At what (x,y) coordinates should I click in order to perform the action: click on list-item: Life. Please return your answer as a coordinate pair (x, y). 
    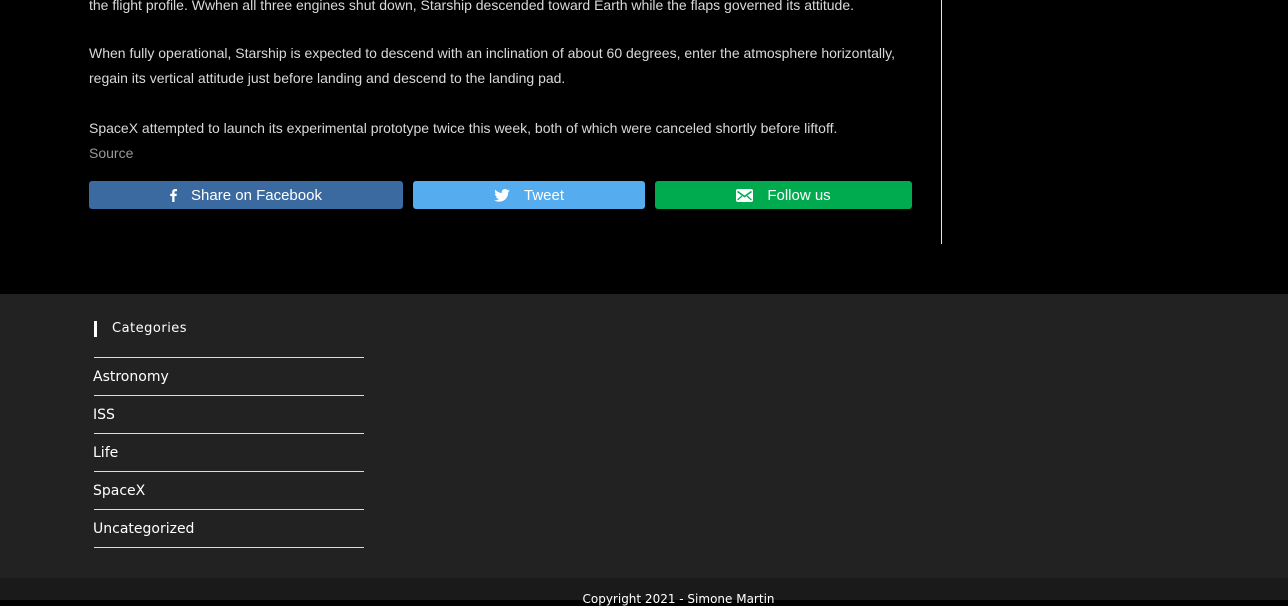
    Looking at the image, I should click on (228, 453).